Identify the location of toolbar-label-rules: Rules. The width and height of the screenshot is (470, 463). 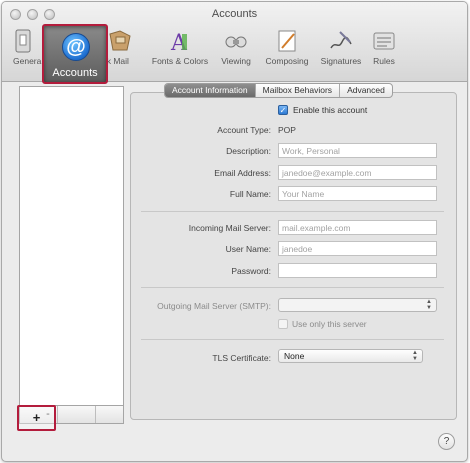
(384, 61).